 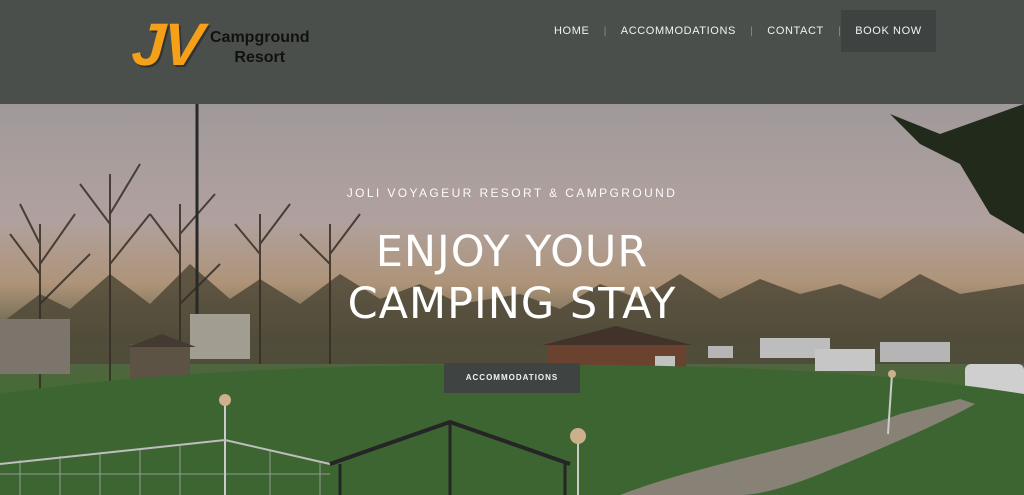 What do you see at coordinates (512, 378) in the screenshot?
I see `accommodations-button: ACCOMMODATIONS` at bounding box center [512, 378].